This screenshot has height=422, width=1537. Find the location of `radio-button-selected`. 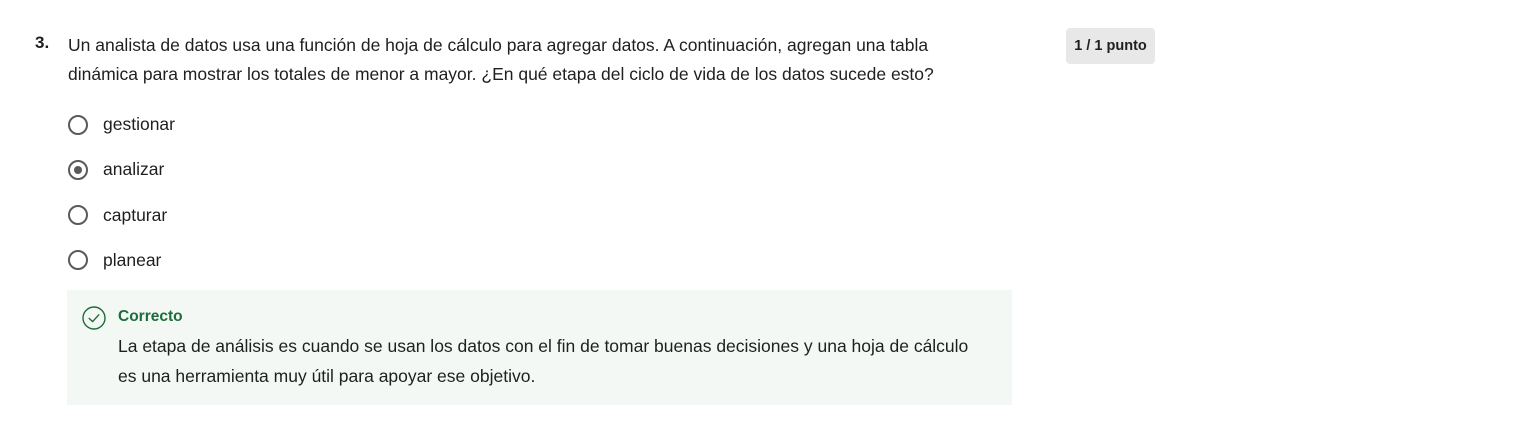

radio-button-selected is located at coordinates (78, 169).